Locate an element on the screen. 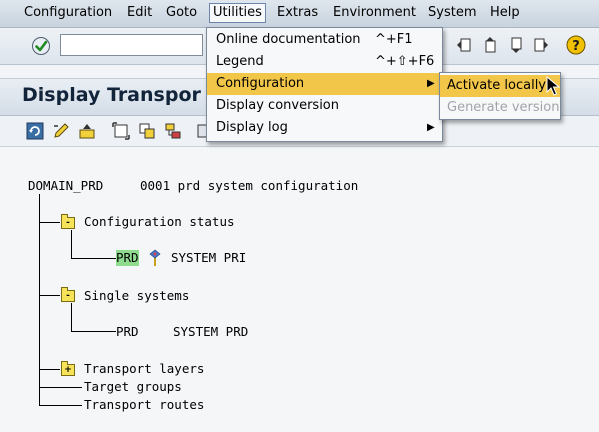 The image size is (599, 432). hierarchy-icon is located at coordinates (173, 131).